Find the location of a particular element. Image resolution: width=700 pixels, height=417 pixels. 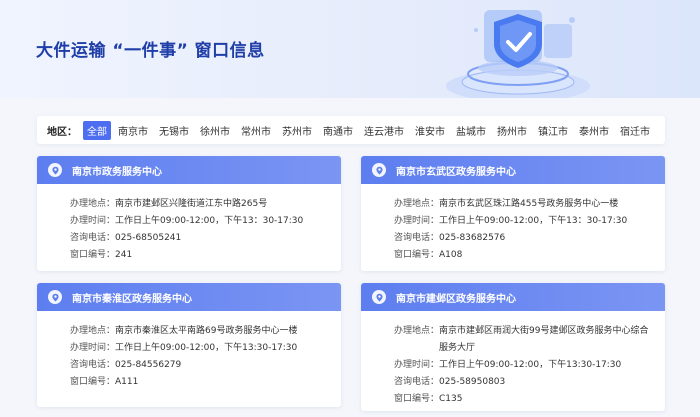

region-lianyungang: 连云港市 is located at coordinates (384, 130).